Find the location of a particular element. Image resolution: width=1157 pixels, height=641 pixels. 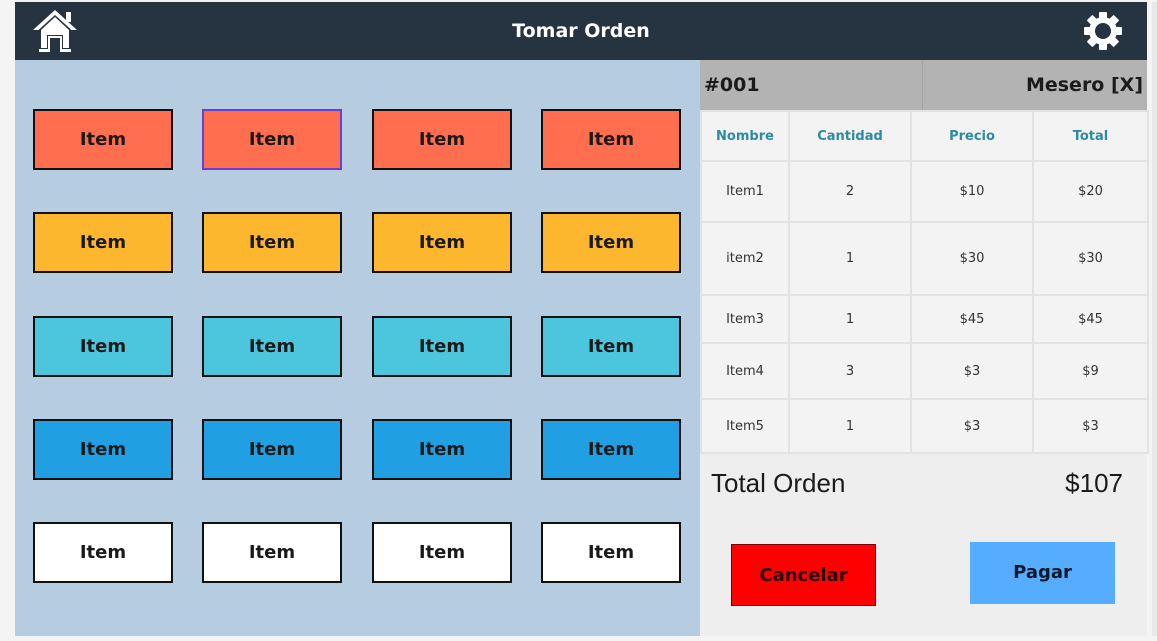

cell-total: $3 is located at coordinates (1090, 426).